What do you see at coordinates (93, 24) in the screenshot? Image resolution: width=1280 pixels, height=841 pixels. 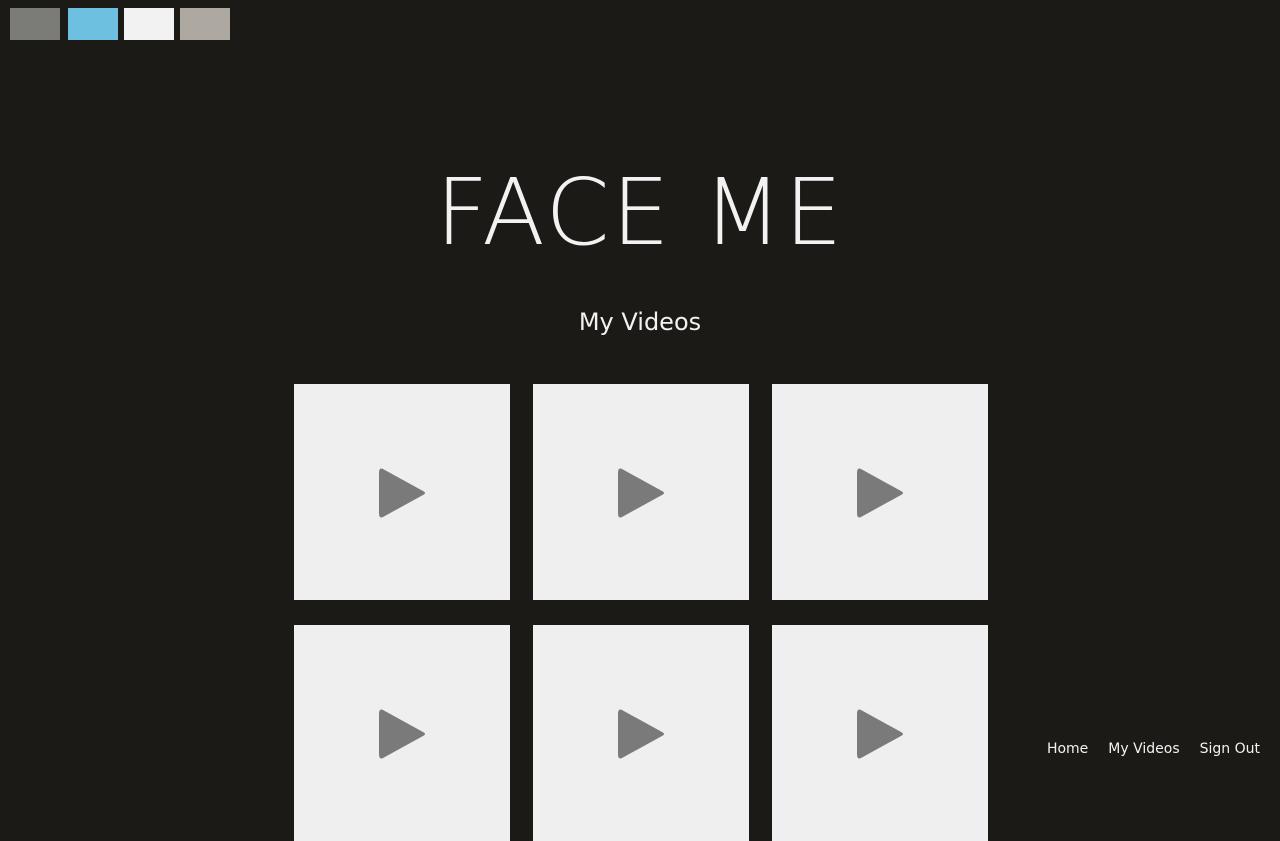 I see `swatch-sky` at bounding box center [93, 24].